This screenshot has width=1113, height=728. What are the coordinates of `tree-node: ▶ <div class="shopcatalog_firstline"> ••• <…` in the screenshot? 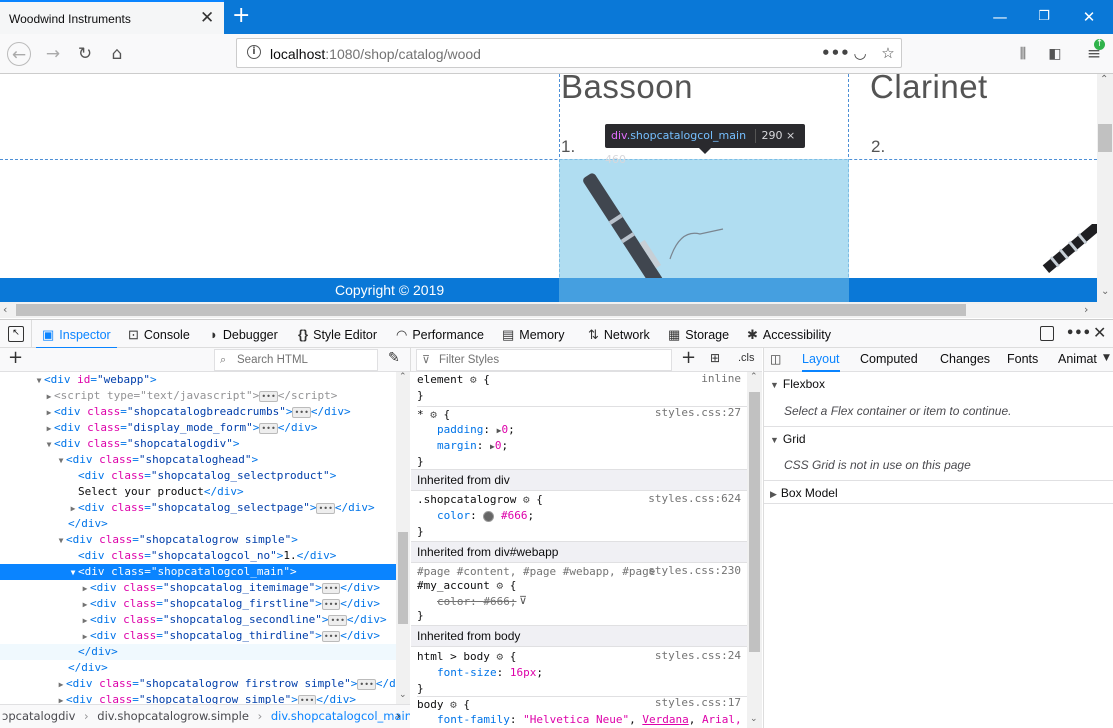 It's located at (198, 604).